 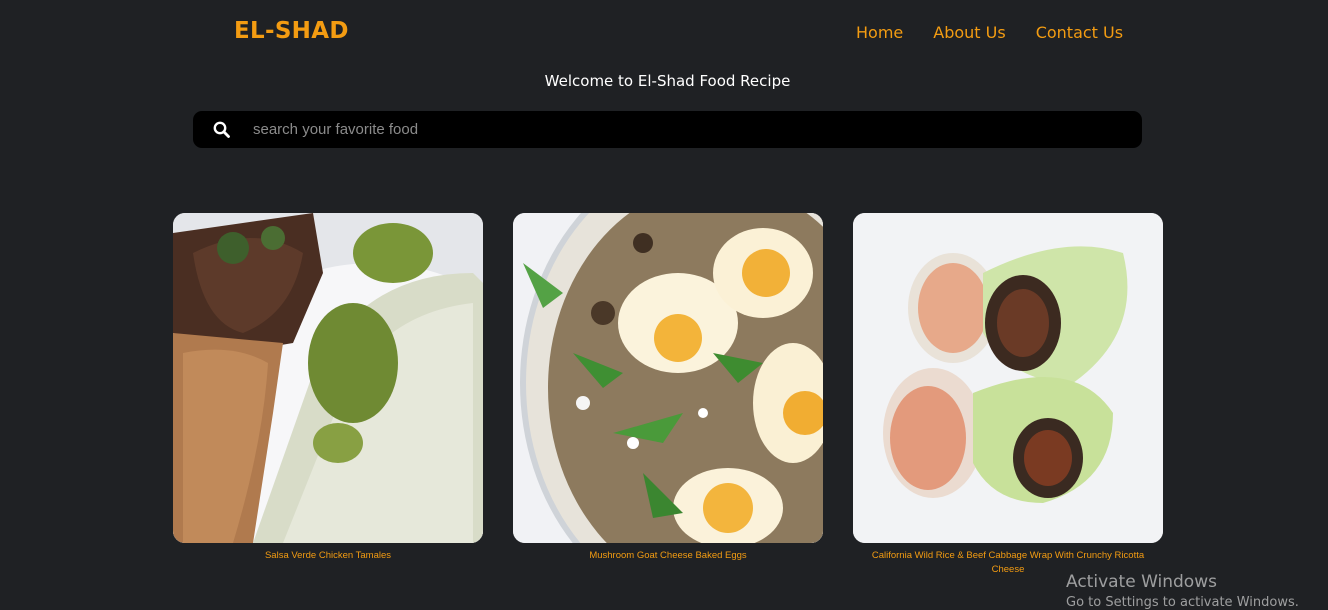 I want to click on nav-home-link: Home, so click(x=879, y=32).